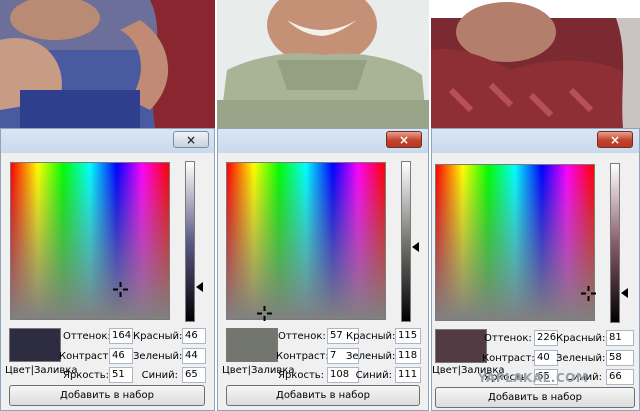 The image size is (640, 411). What do you see at coordinates (194, 356) in the screenshot?
I see `green-field: 44` at bounding box center [194, 356].